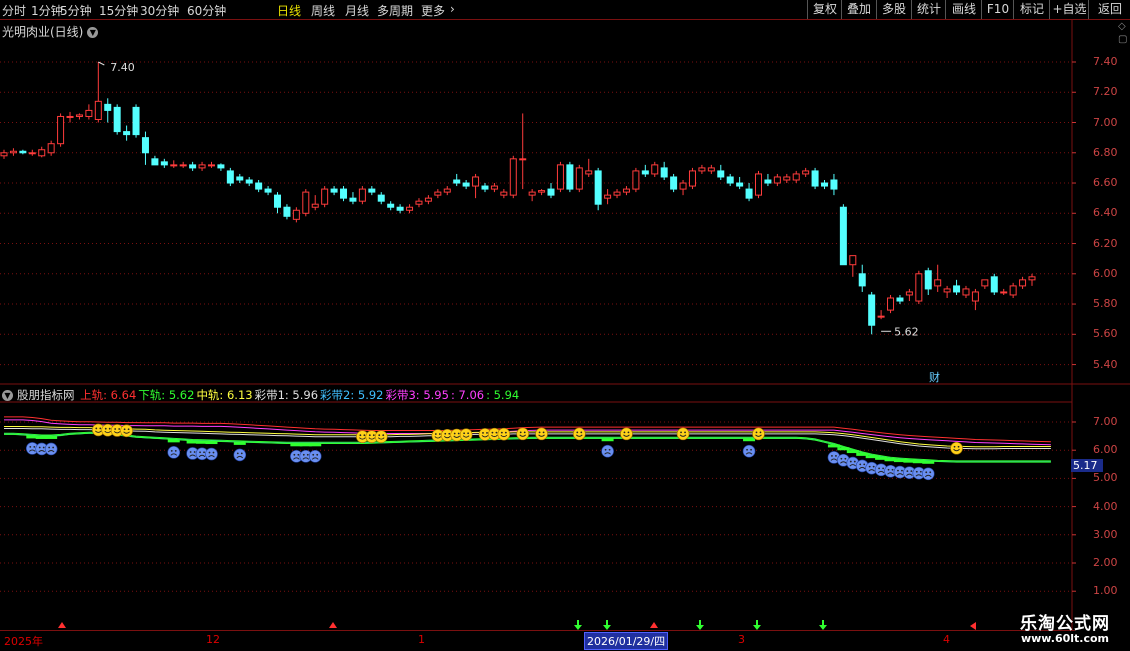  Describe the element at coordinates (108, 395) in the screenshot. I see `indicator-value: 上轨: 6.64` at that location.